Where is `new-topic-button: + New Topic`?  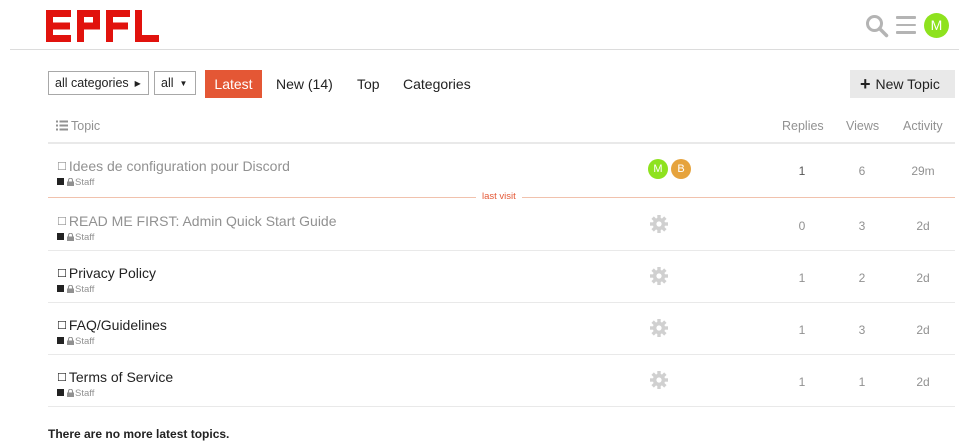
new-topic-button: + New Topic is located at coordinates (902, 84).